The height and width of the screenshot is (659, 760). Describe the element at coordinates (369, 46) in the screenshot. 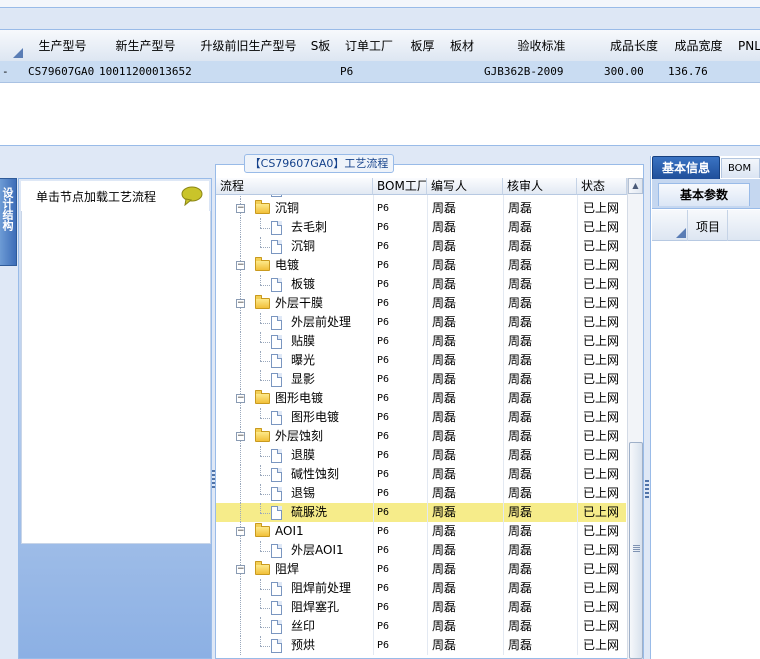

I see `col-header: 订单工厂` at that location.